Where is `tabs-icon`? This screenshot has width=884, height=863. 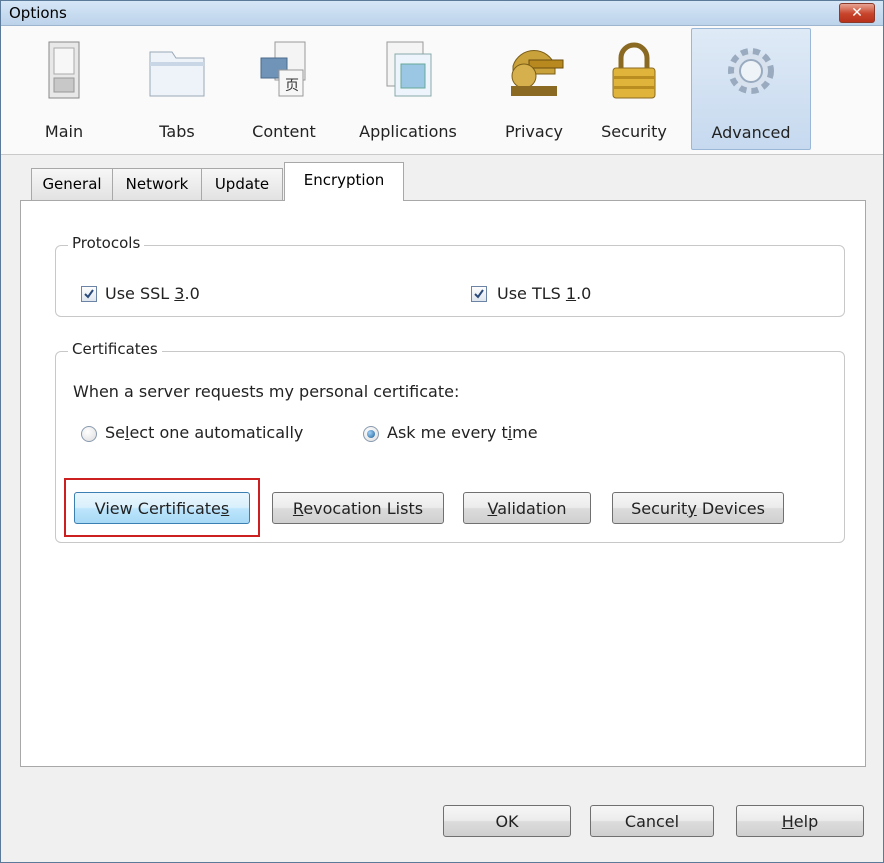 tabs-icon is located at coordinates (177, 74).